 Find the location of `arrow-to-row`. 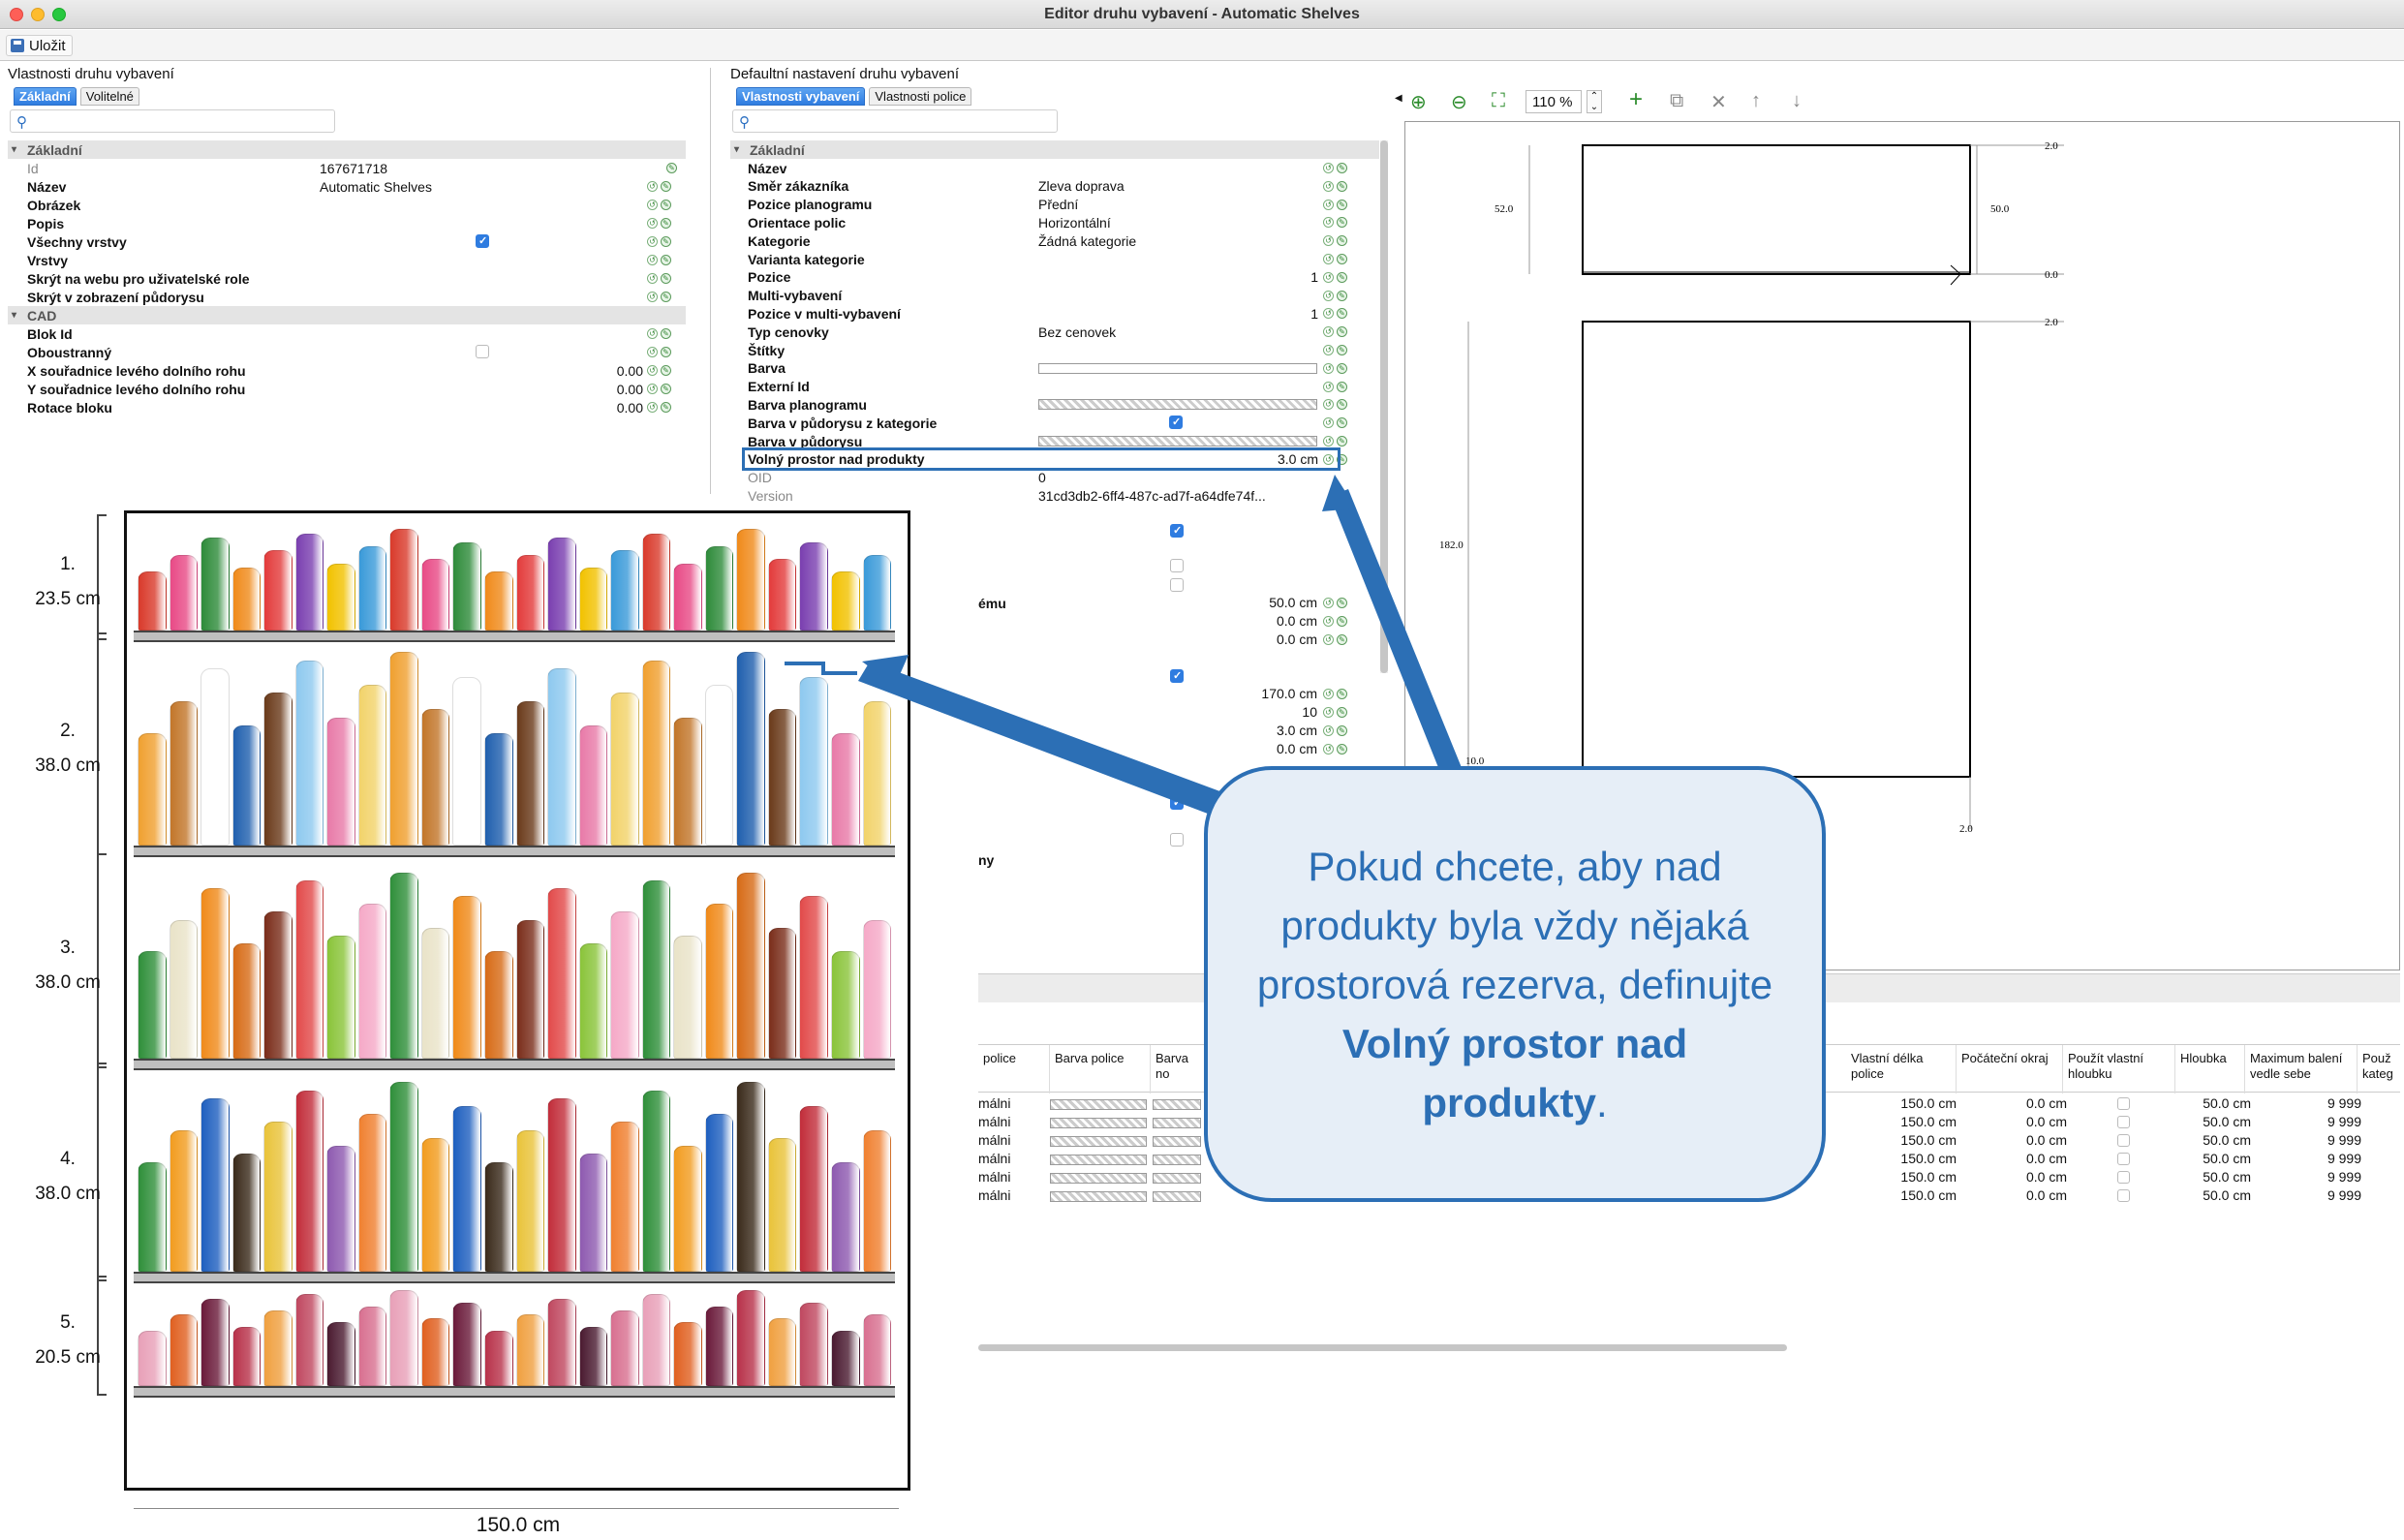

arrow-to-row is located at coordinates (1396, 632).